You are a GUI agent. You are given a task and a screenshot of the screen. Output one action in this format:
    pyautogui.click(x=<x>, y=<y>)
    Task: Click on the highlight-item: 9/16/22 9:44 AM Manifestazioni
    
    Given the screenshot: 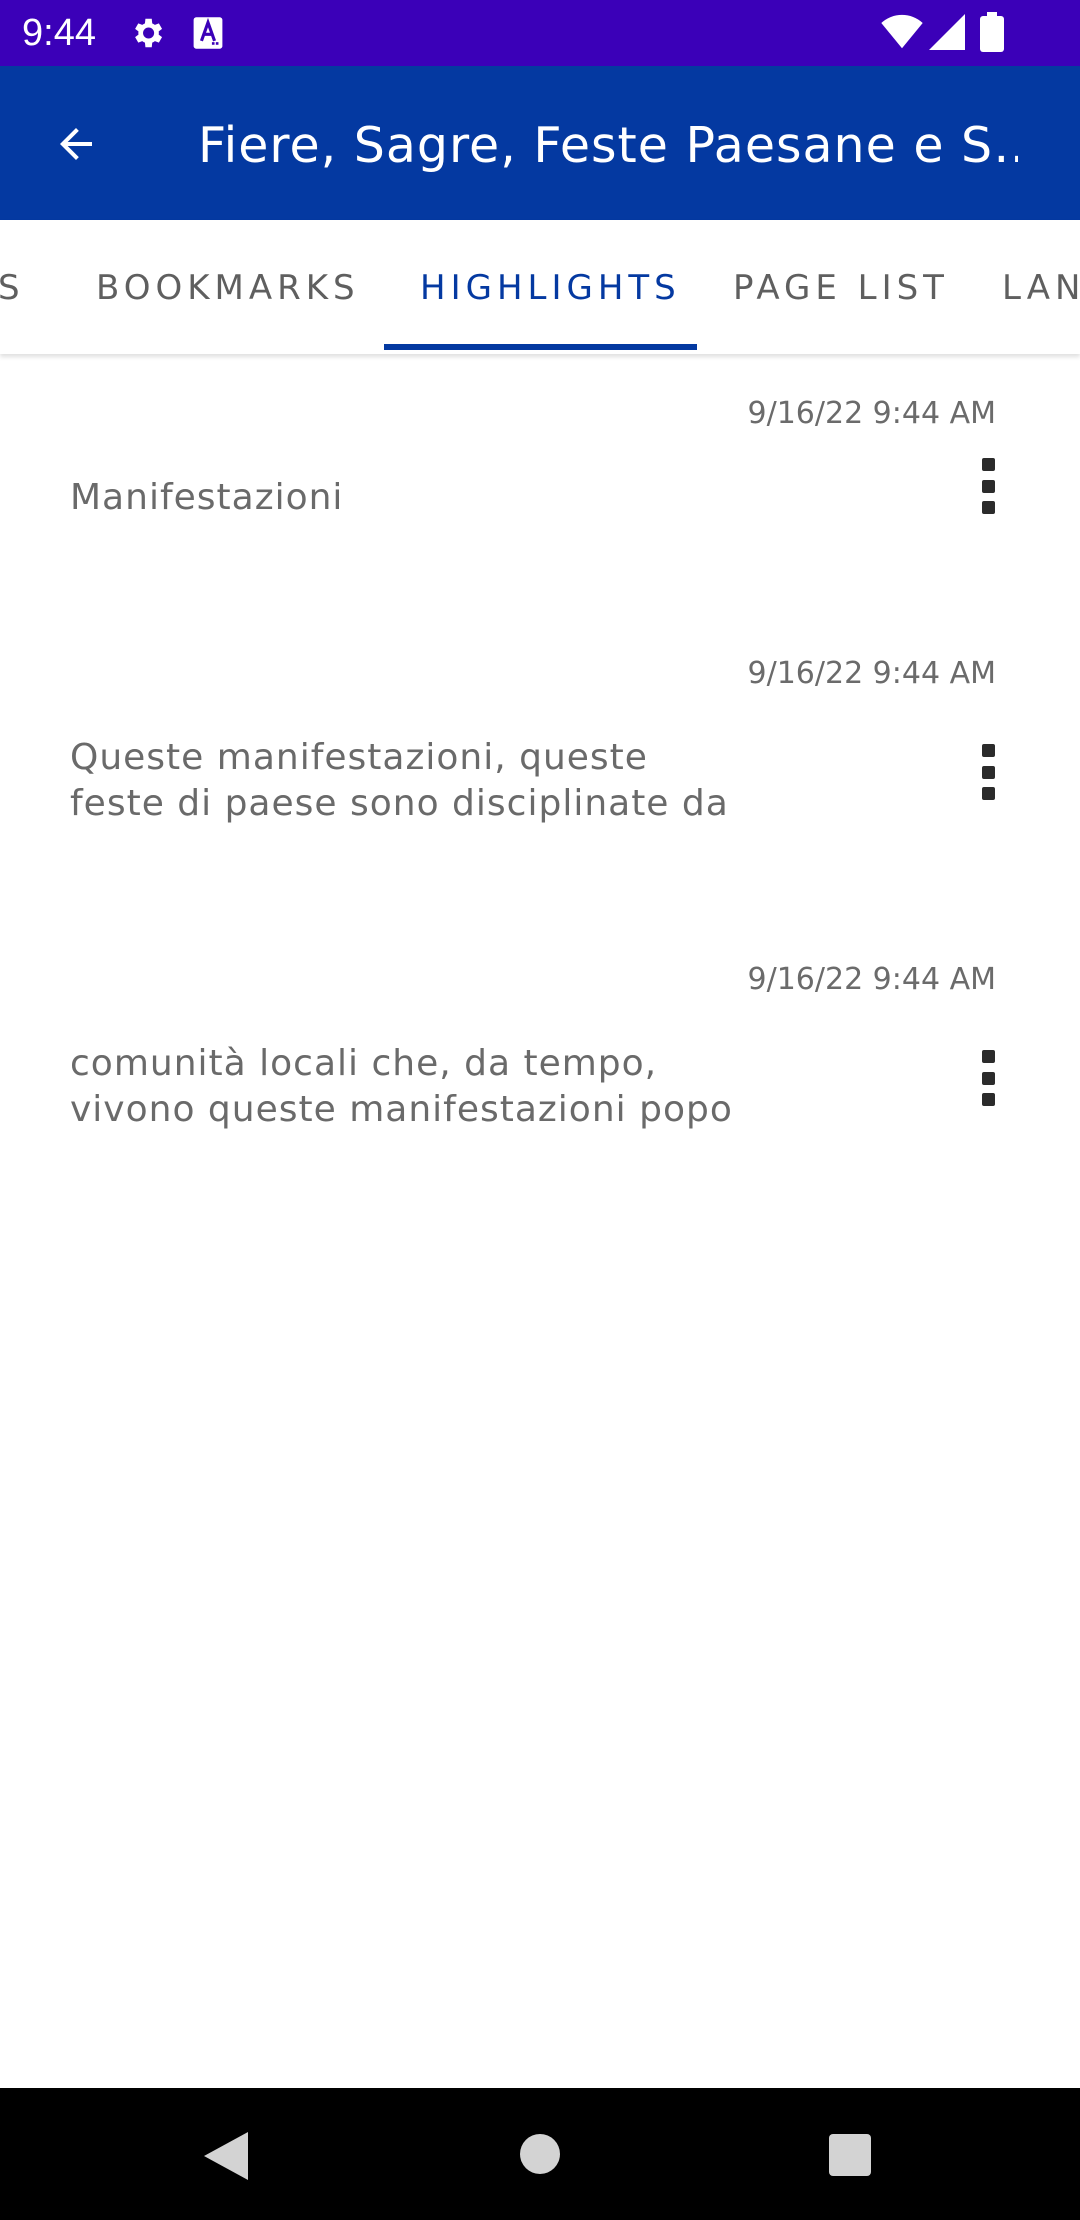 What is the action you would take?
    pyautogui.click(x=540, y=484)
    